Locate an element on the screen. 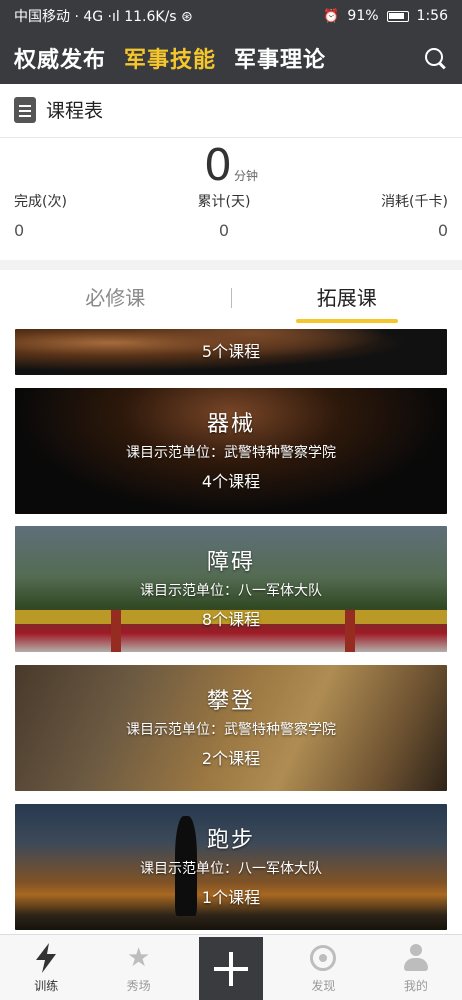 The width and height of the screenshot is (462, 1000). tab-label: 我的 is located at coordinates (415, 986).